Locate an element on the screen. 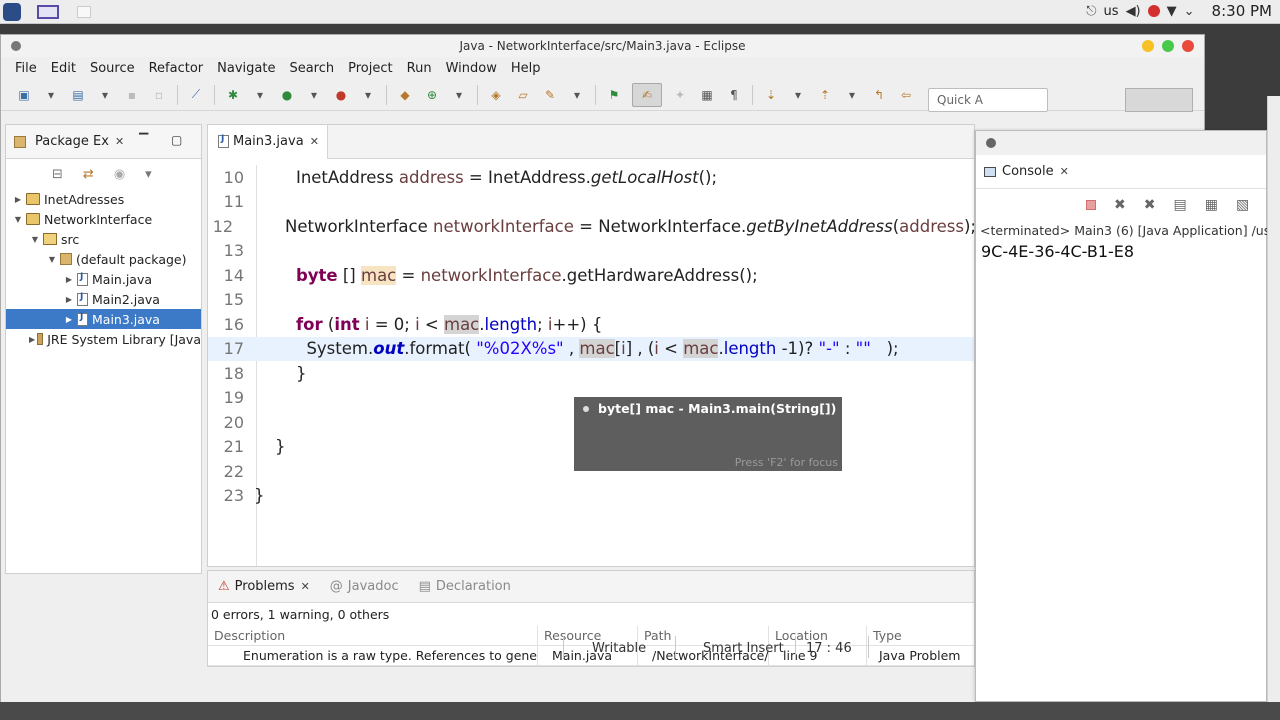  new-type-icon: ▤ is located at coordinates (78, 95).